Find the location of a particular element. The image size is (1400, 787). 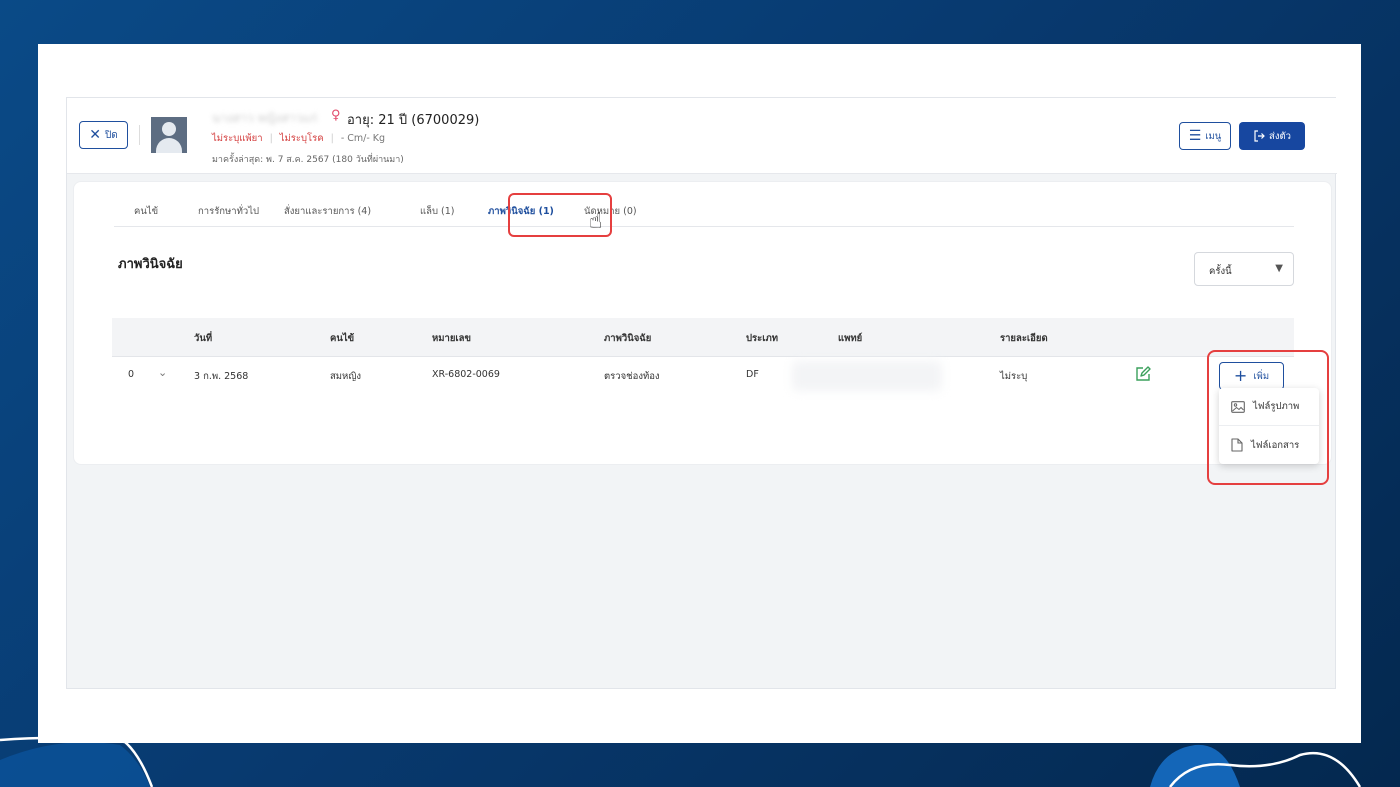

menu-item-image-file: ไฟล์รูปภาพ is located at coordinates (1269, 407).